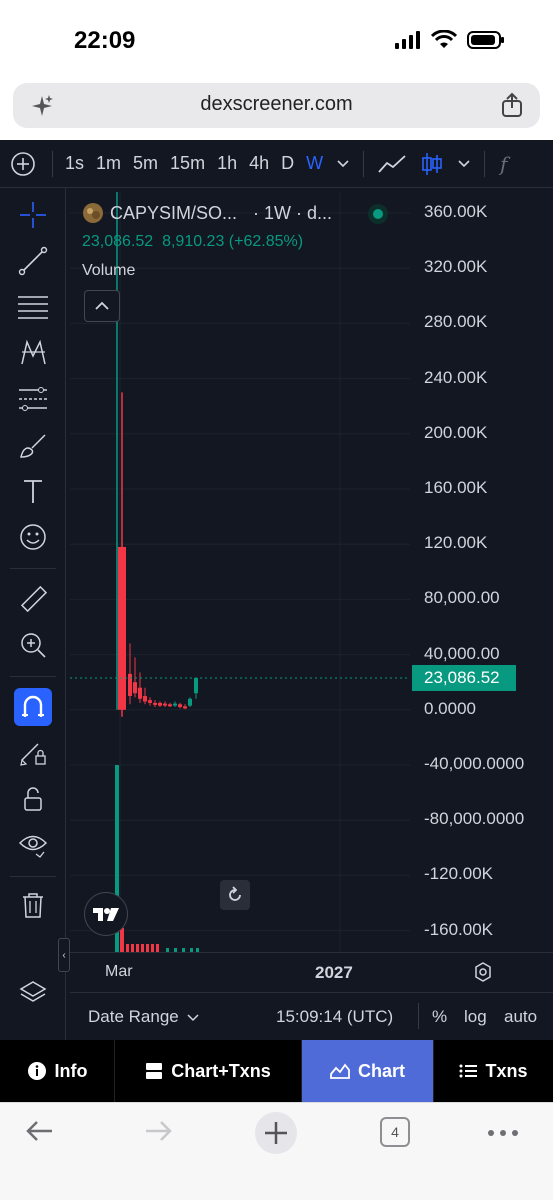 This screenshot has width=553, height=1200. I want to click on time-axis: Mar 2027, so click(311, 971).